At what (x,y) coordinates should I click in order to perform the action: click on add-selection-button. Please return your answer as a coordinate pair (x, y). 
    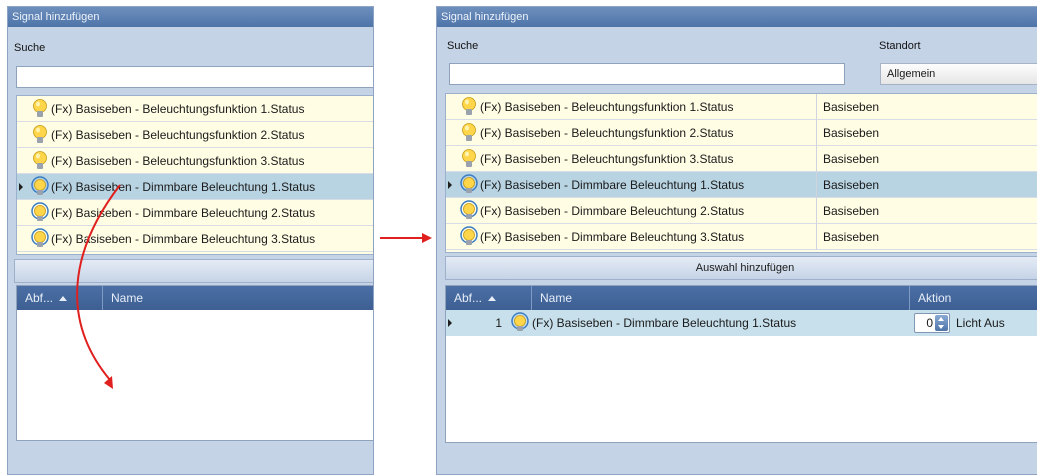
    Looking at the image, I should click on (193, 271).